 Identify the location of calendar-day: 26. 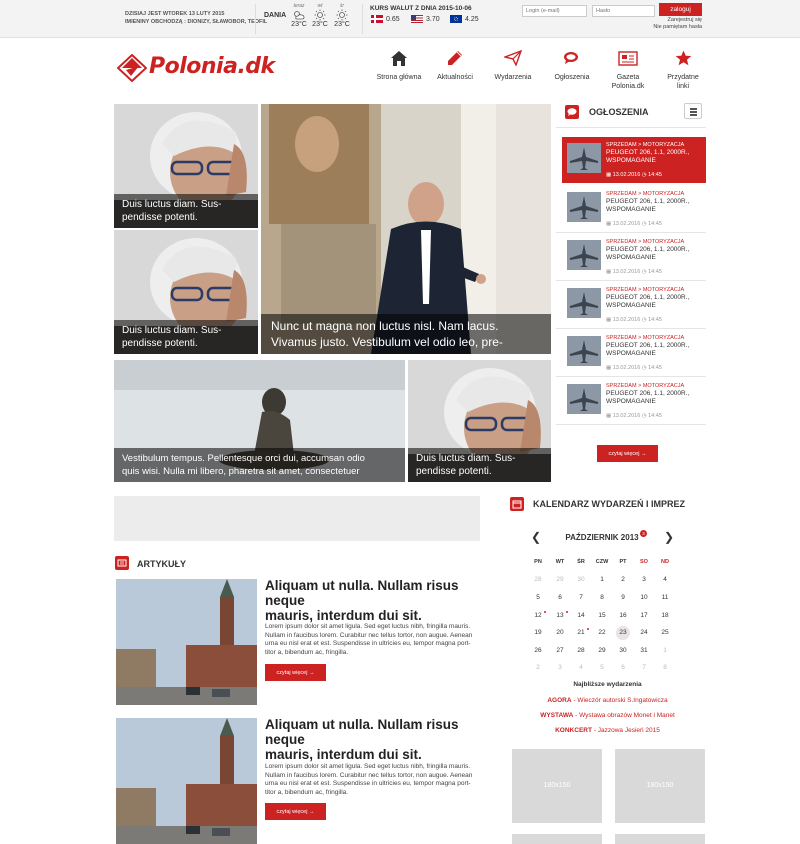
(538, 651).